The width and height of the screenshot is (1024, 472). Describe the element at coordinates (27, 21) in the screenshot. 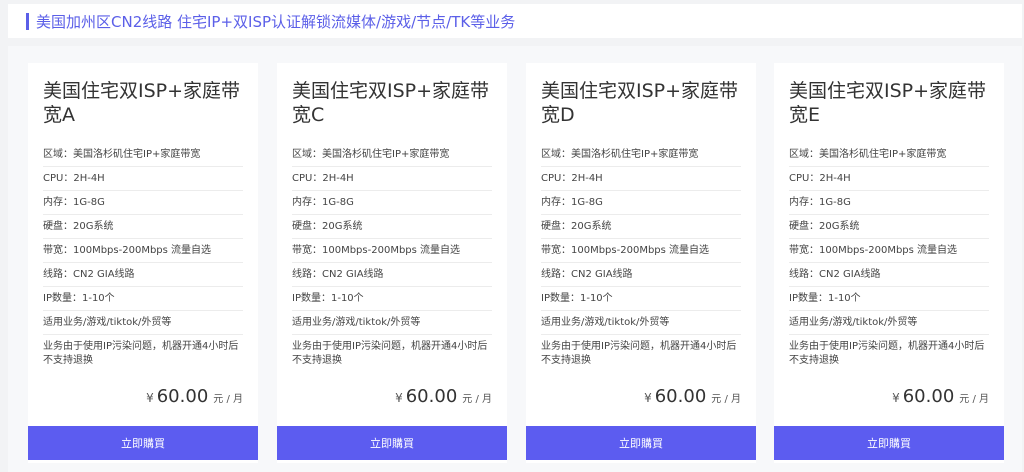

I see `header-accent-bar` at that location.